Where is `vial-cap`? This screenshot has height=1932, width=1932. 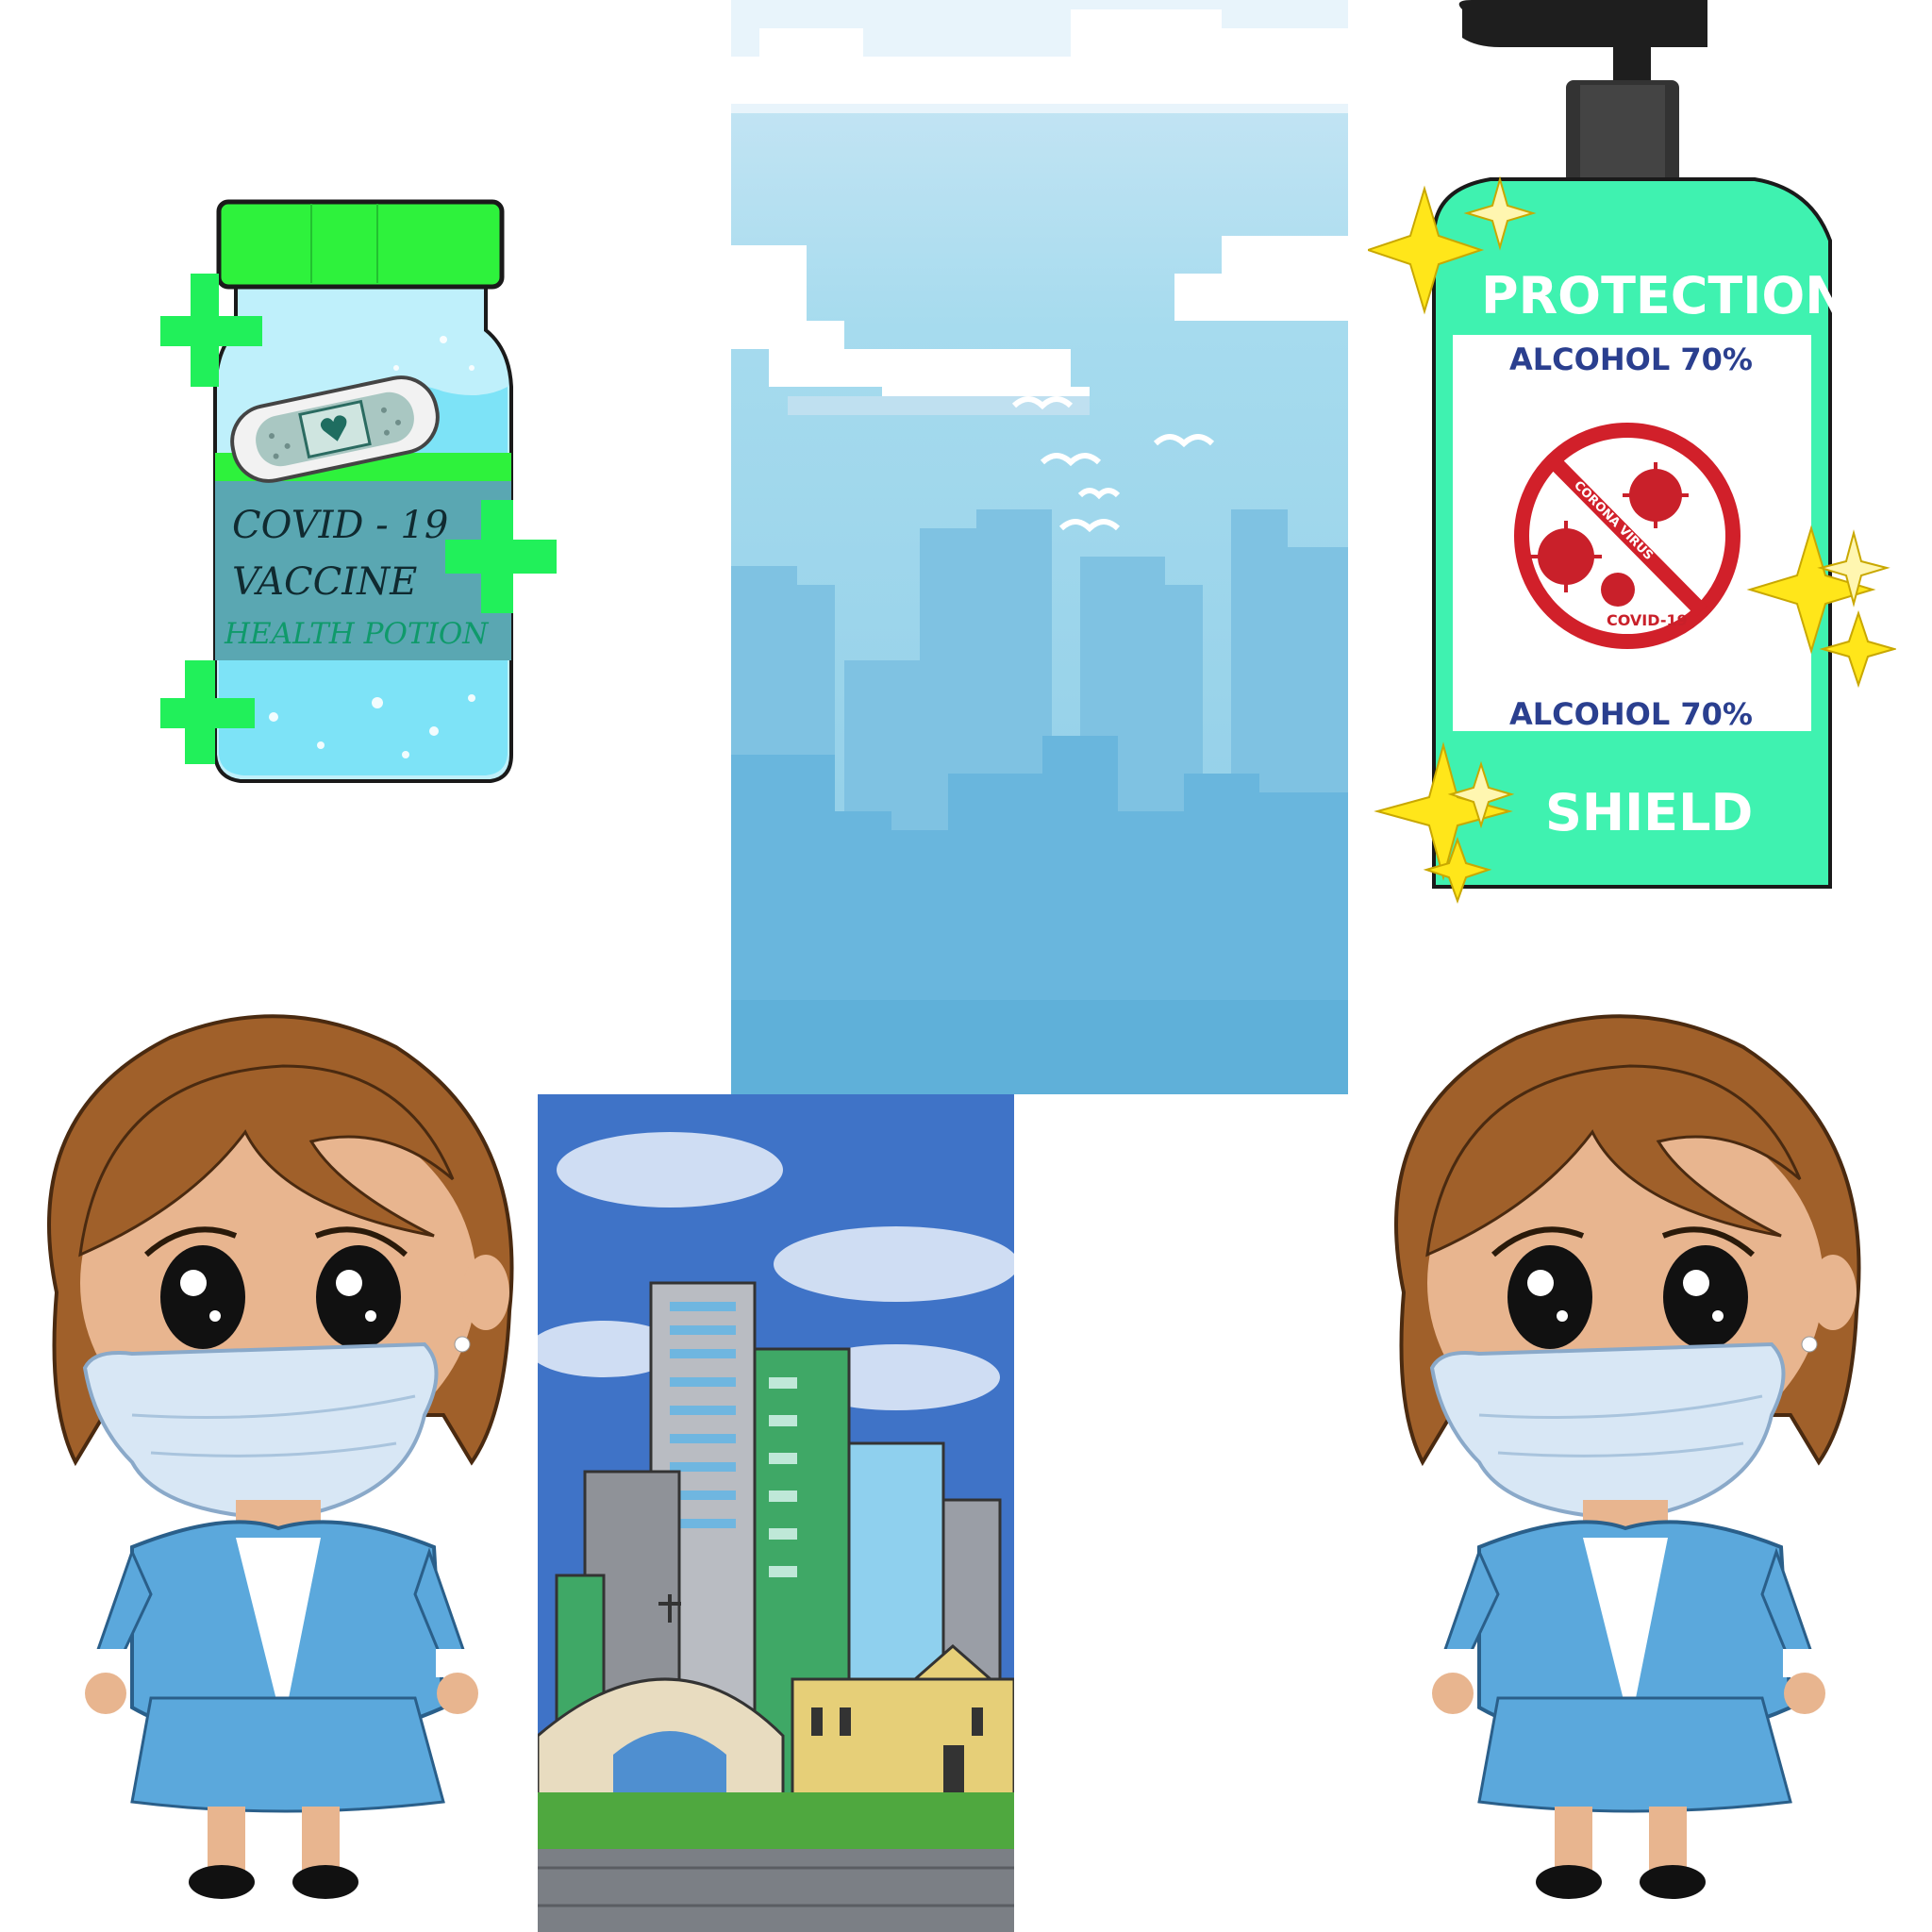
vial-cap is located at coordinates (361, 244).